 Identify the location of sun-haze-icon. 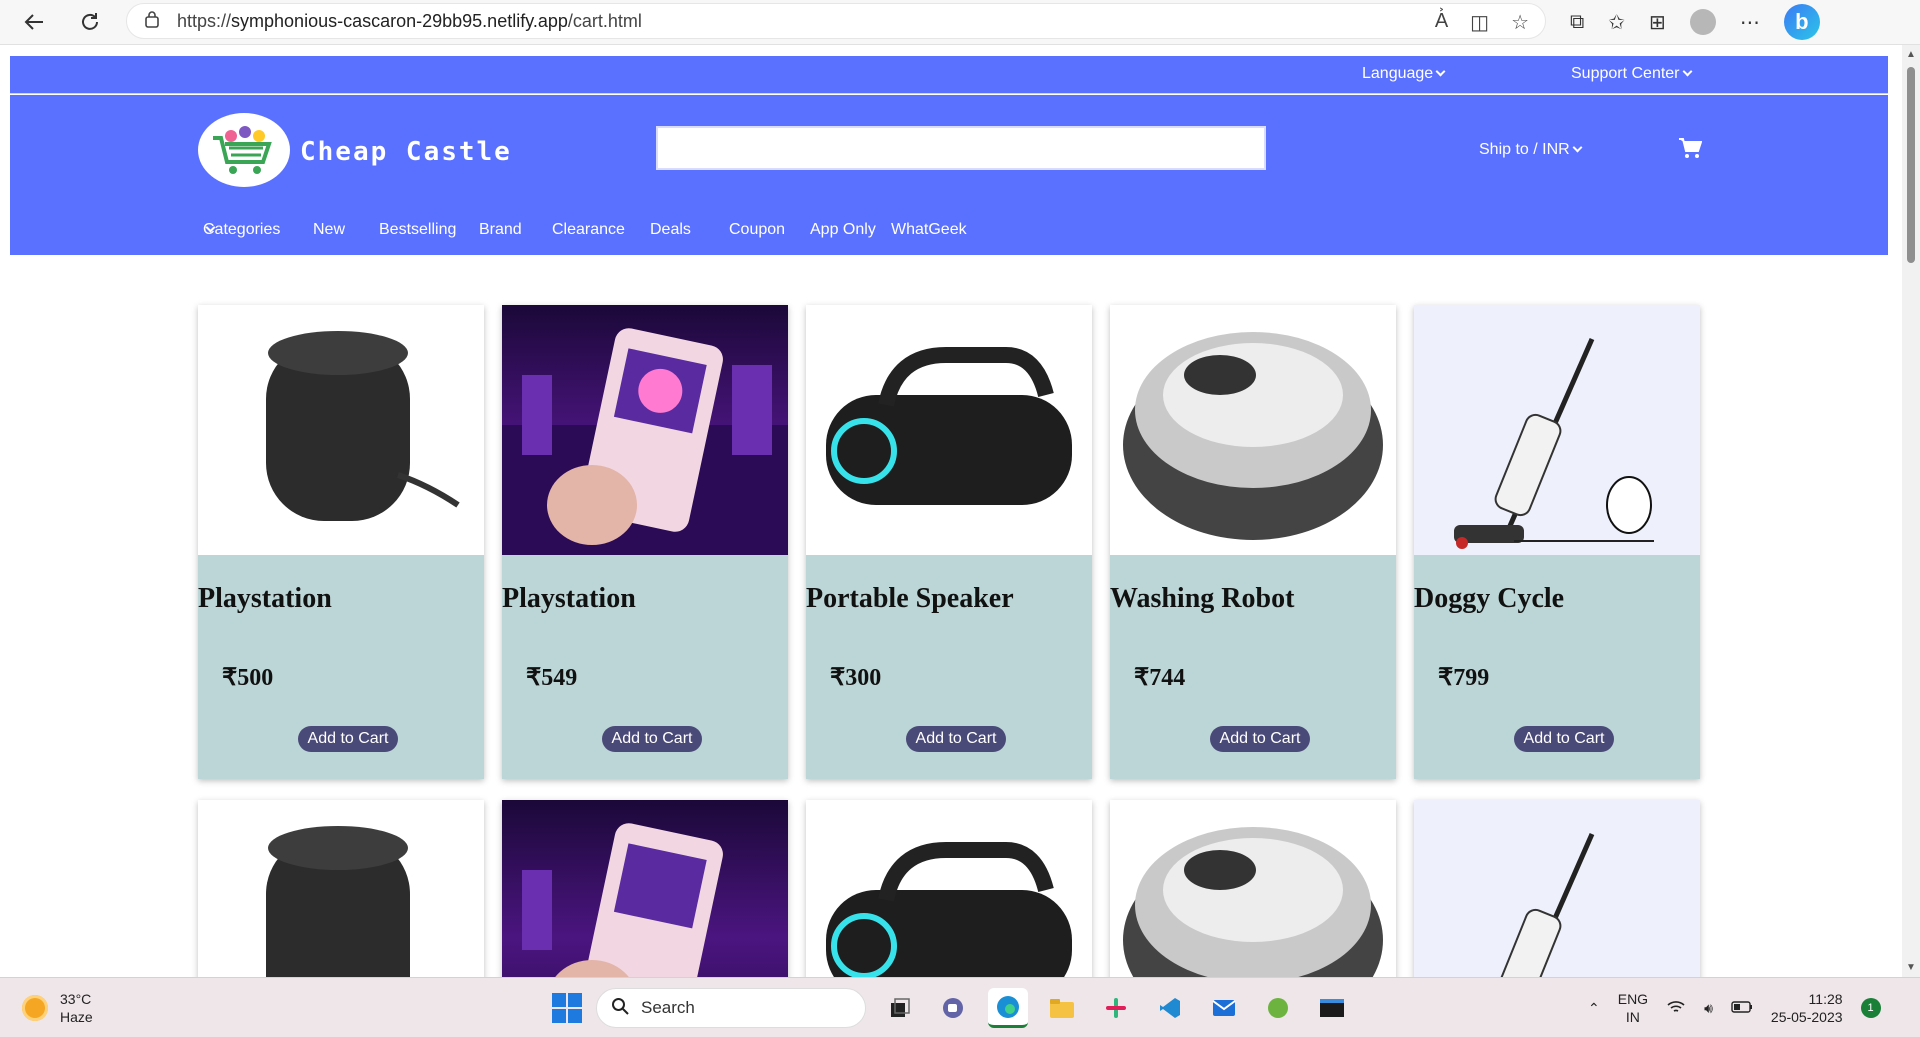
(35, 1008).